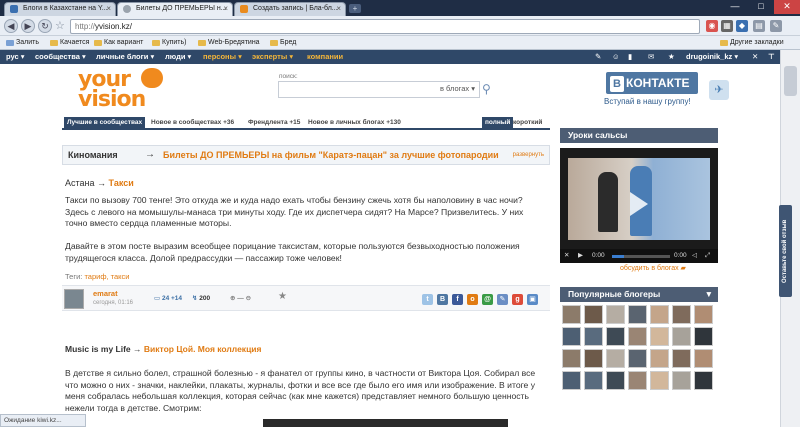 The image size is (800, 427). Describe the element at coordinates (653, 268) in the screenshot. I see `discuss-link: обсудить в блогах ▰` at that location.